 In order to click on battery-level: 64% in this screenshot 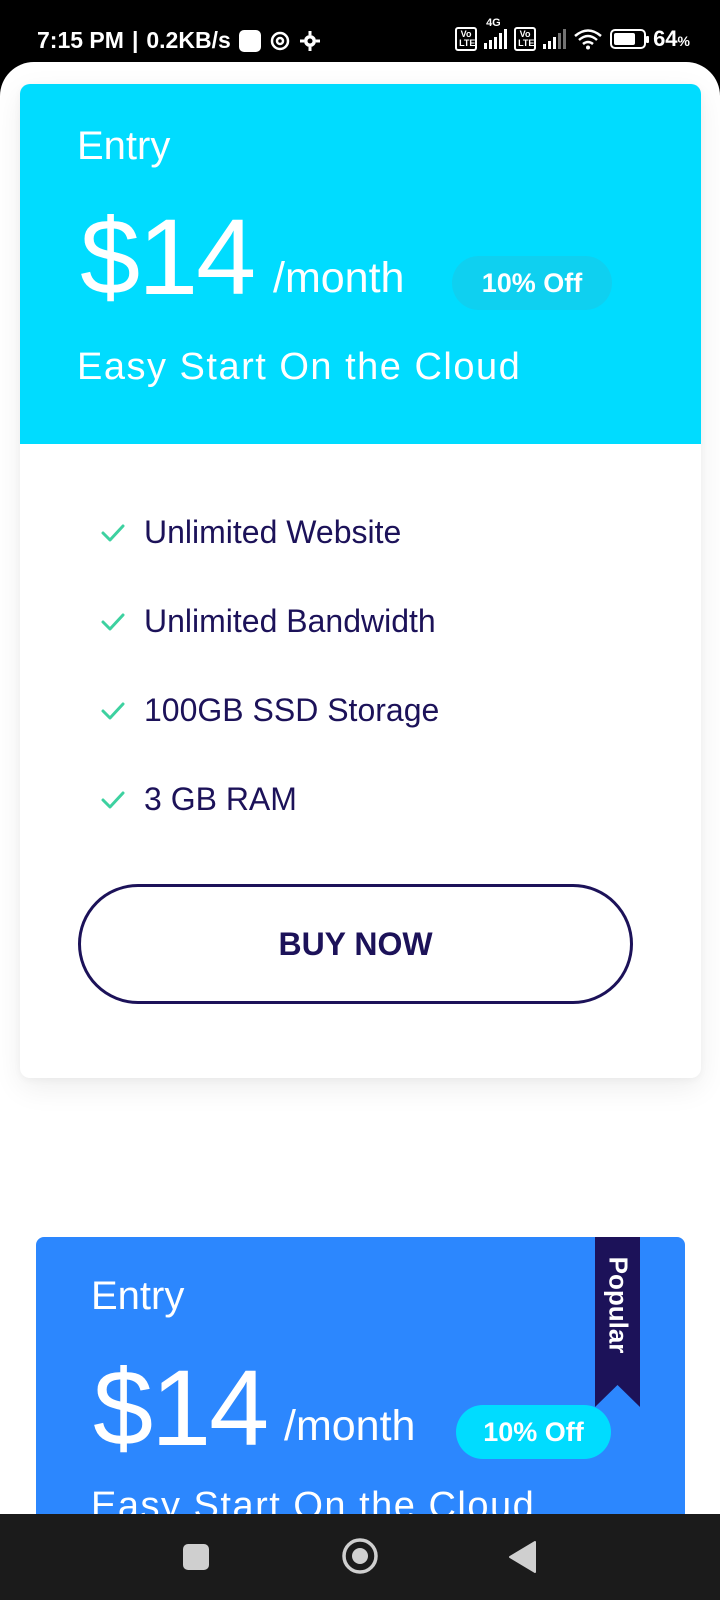, I will do `click(671, 38)`.